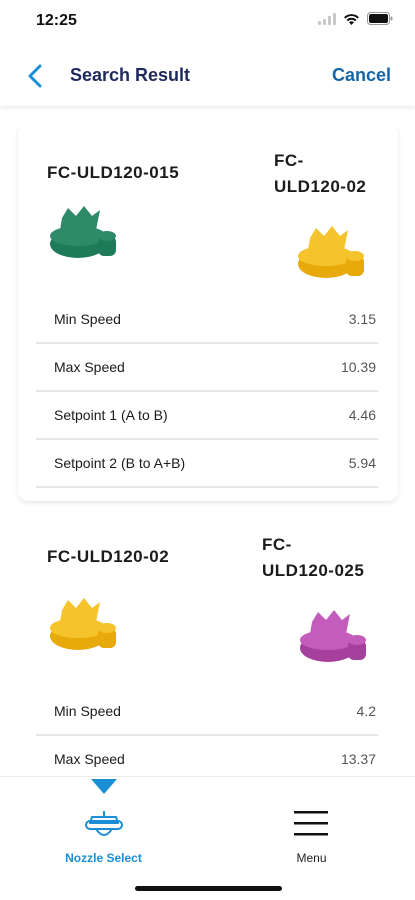  What do you see at coordinates (207, 756) in the screenshot?
I see `spec-row-max-speed: Max Speed 13.37` at bounding box center [207, 756].